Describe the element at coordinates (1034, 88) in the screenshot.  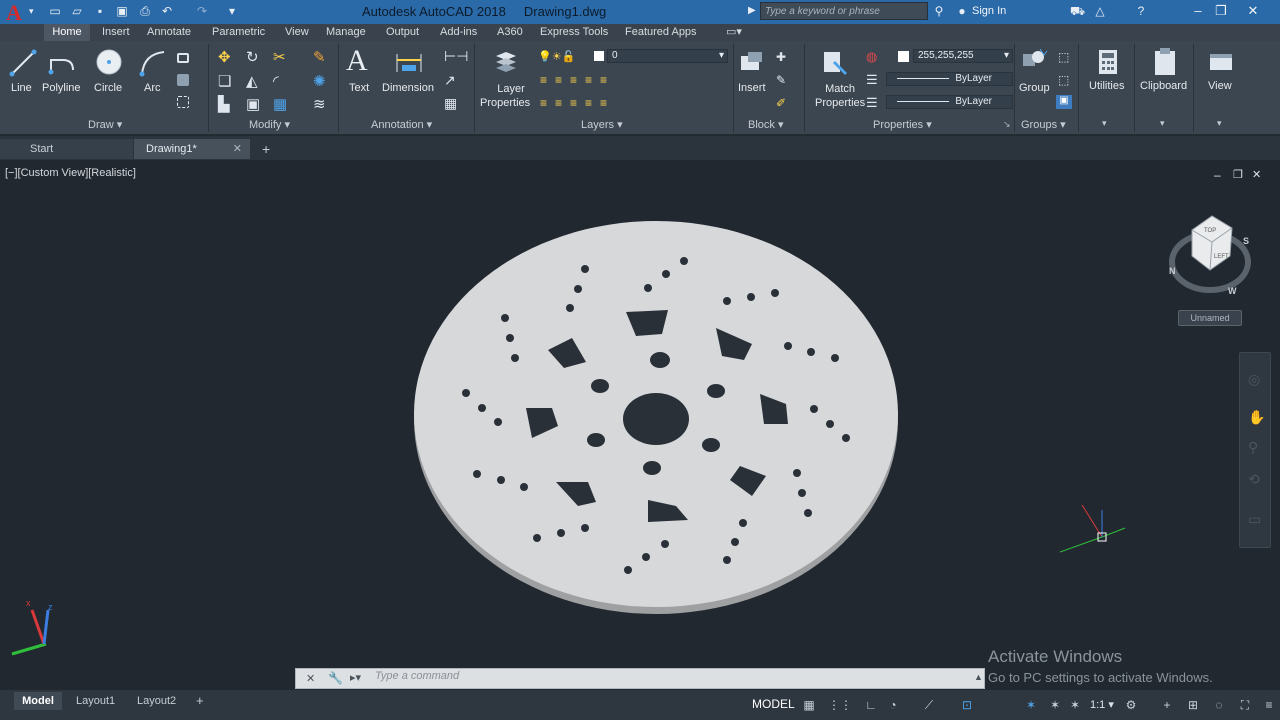
I see `group-button: Group` at that location.